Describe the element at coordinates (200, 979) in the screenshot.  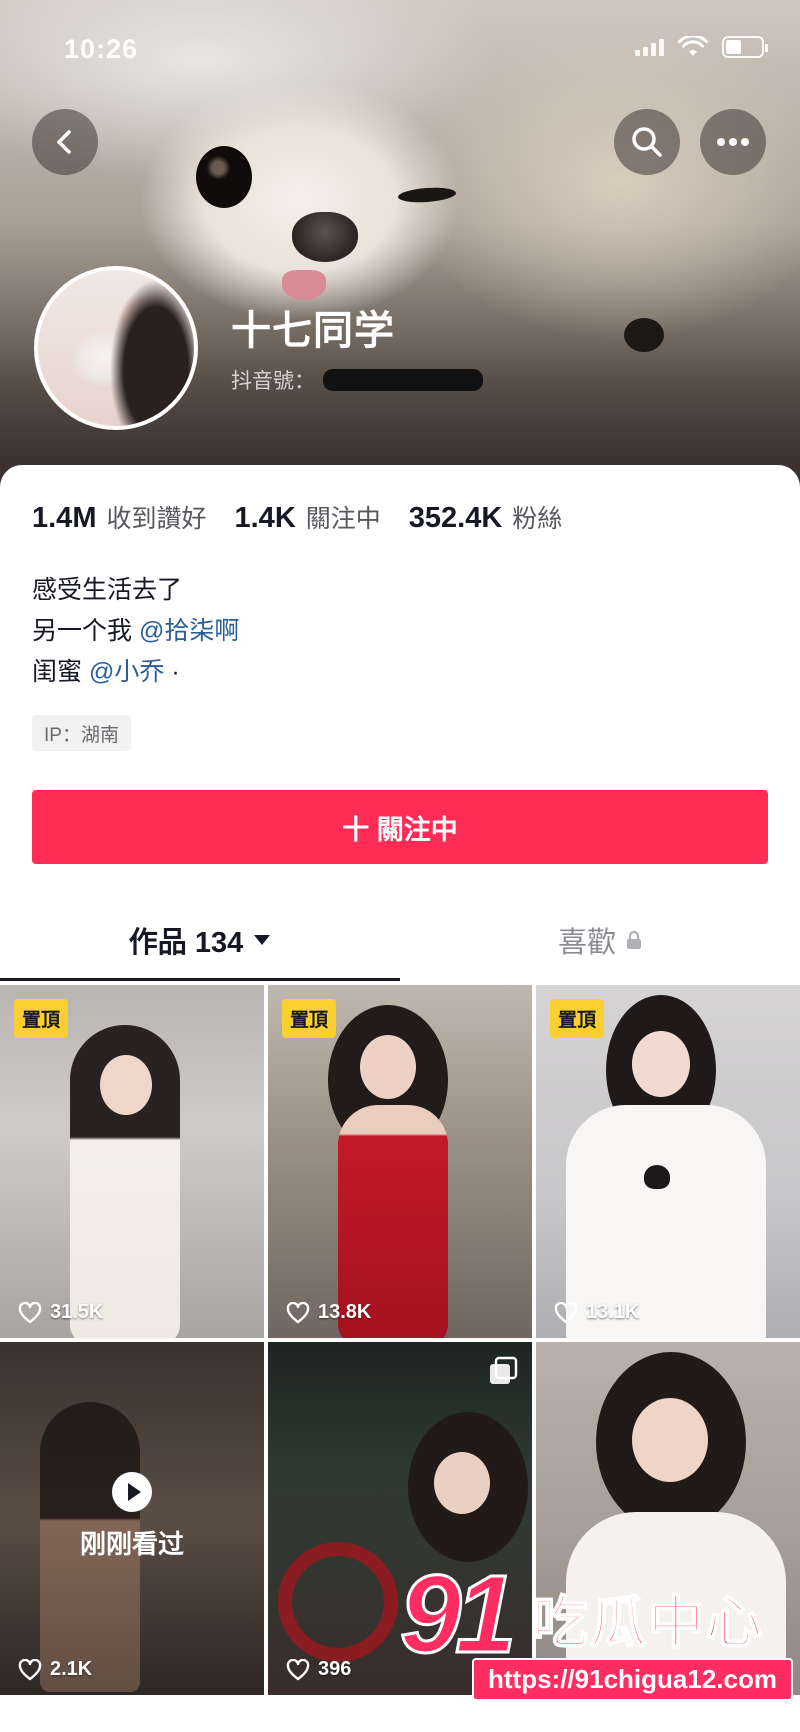
I see `active-tab-indicator` at that location.